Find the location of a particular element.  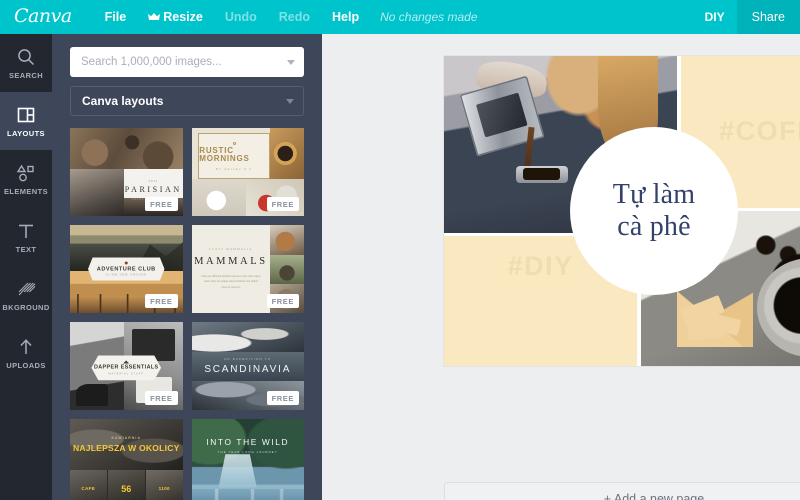

template-subtitle: CLIMB NEW GROUND is located at coordinates (126, 275).